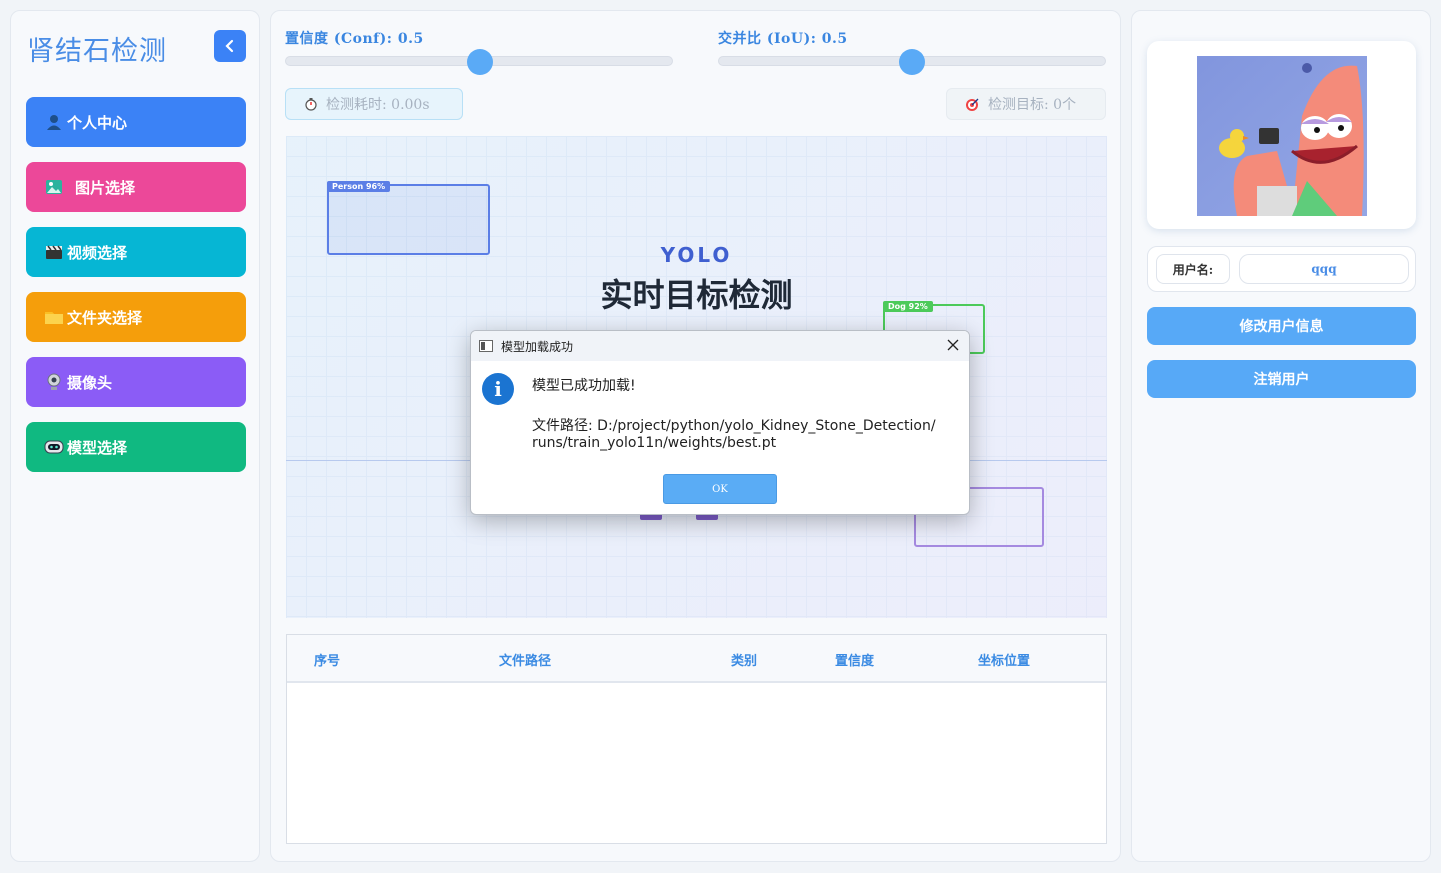  I want to click on nav-label: 图片选择, so click(105, 187).